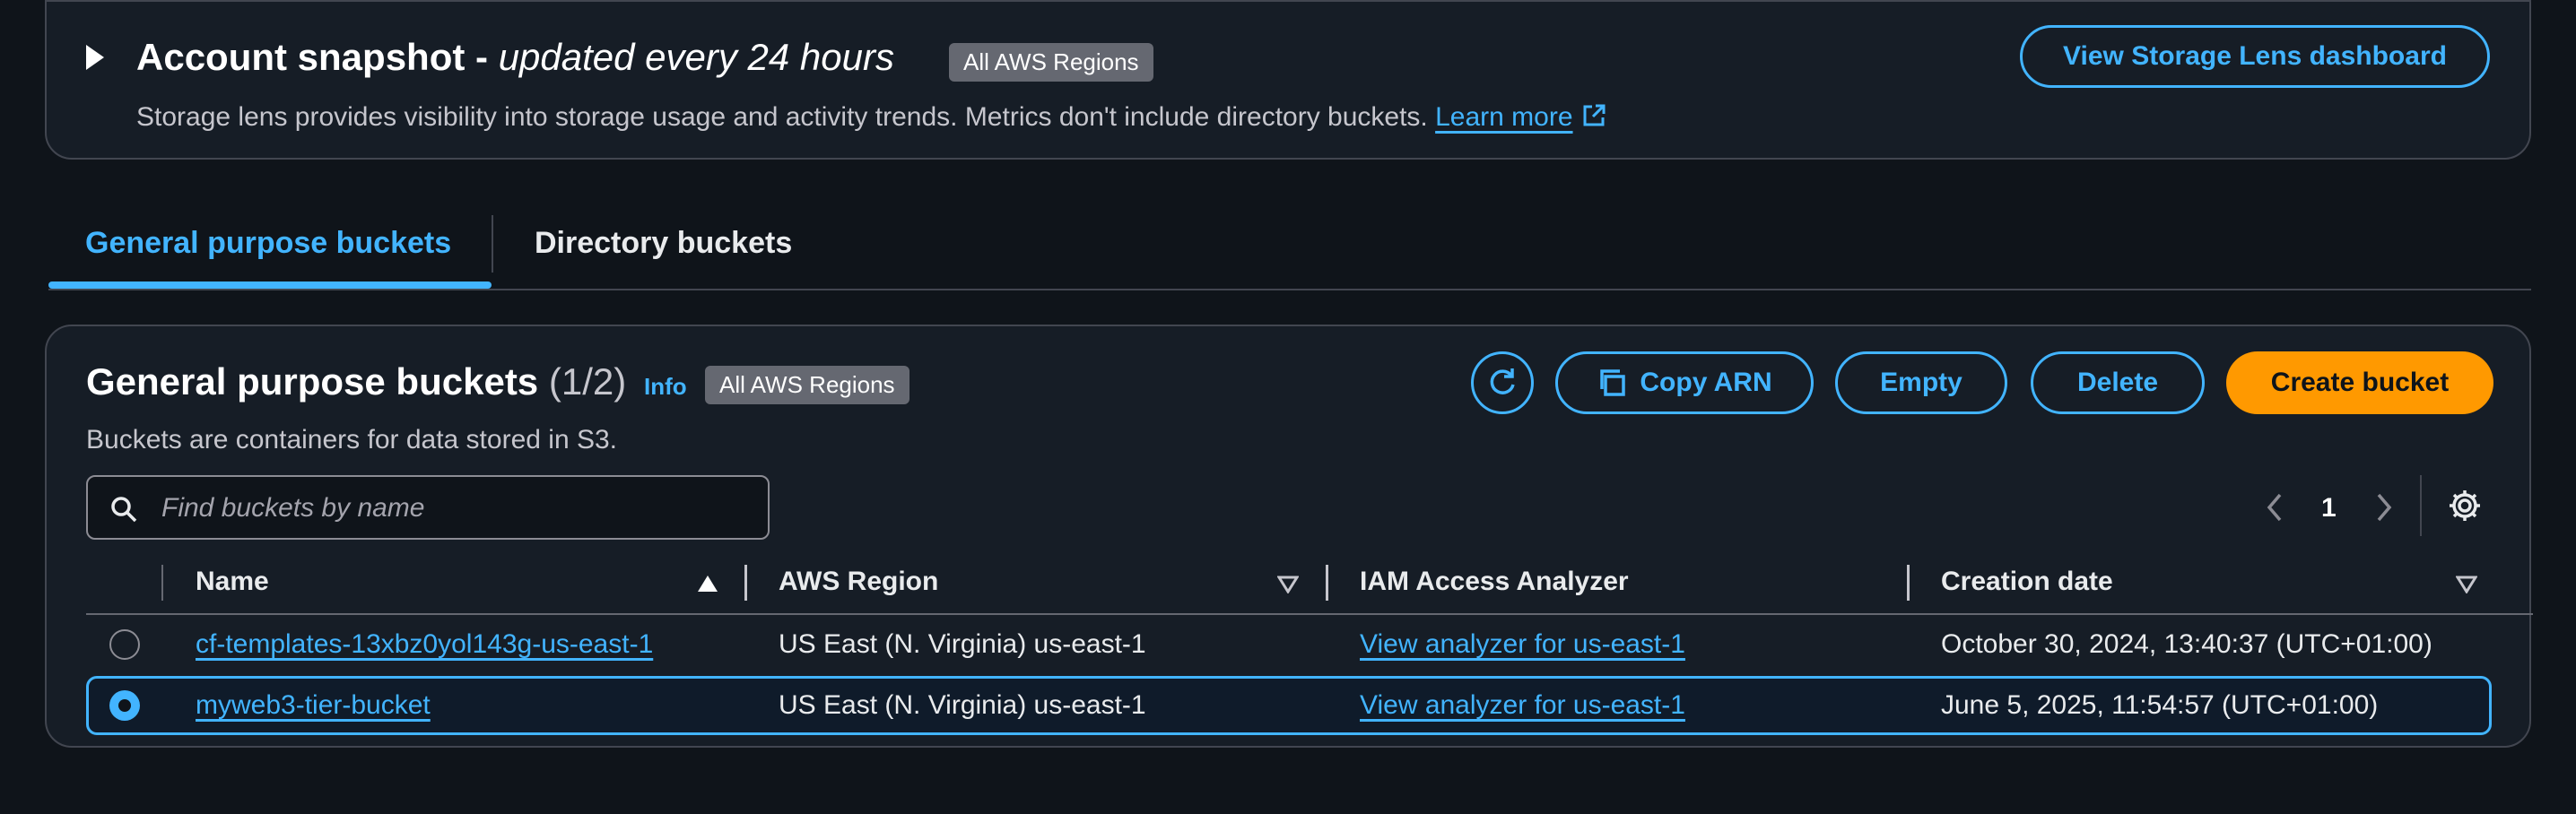 The width and height of the screenshot is (2576, 814). I want to click on copy-icon, so click(1613, 382).